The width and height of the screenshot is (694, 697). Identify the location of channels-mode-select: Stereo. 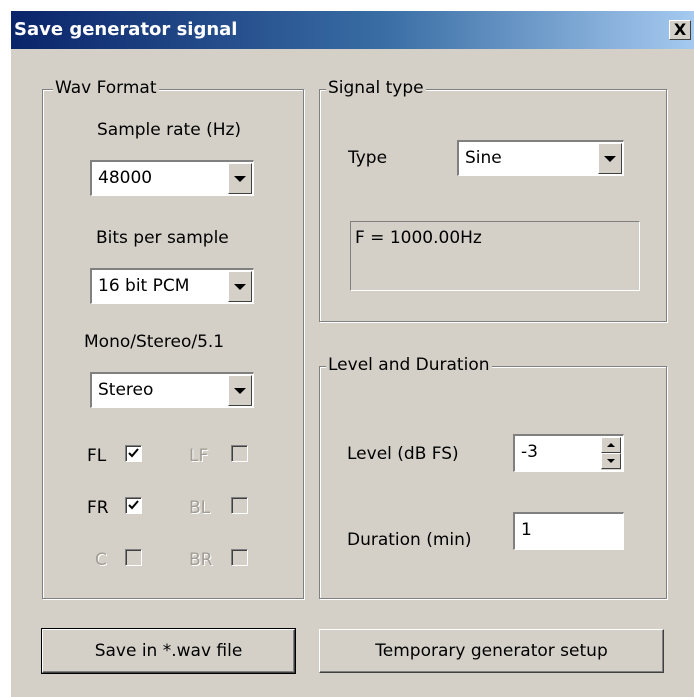
(172, 390).